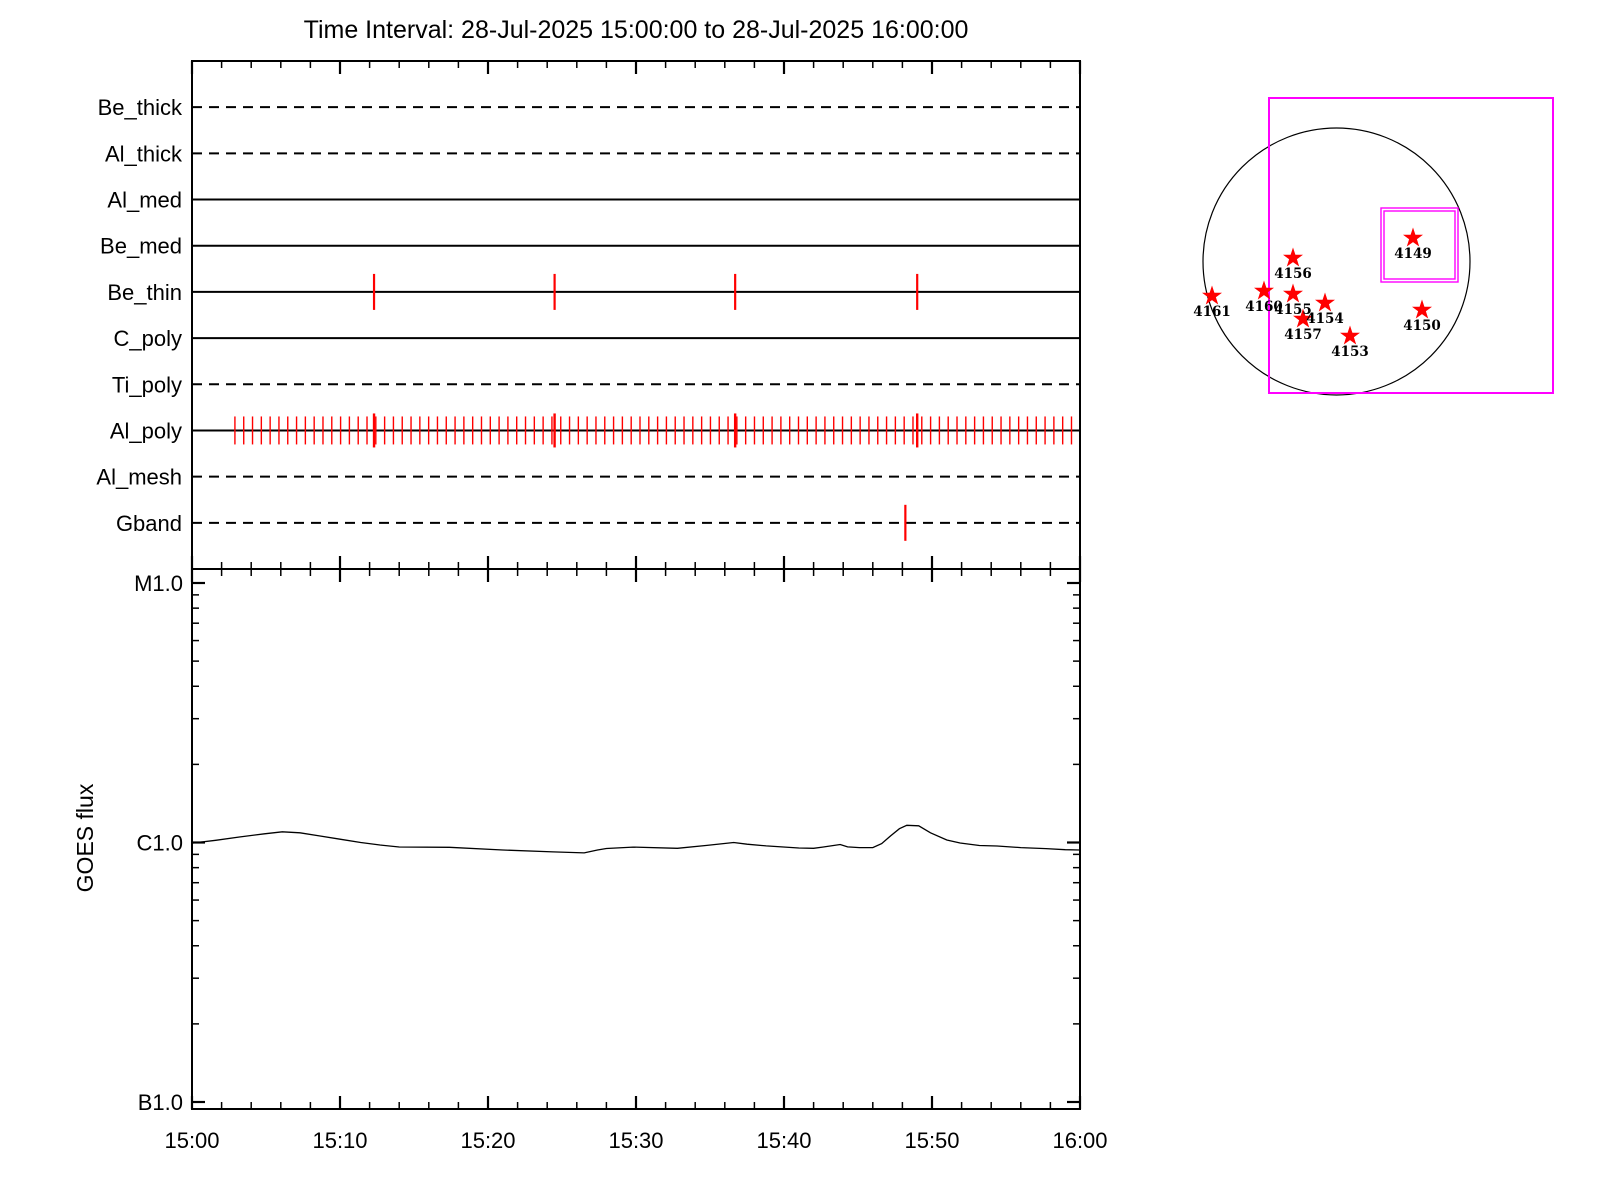 The width and height of the screenshot is (1600, 1200). I want to click on filter-label: Gband, so click(149, 523).